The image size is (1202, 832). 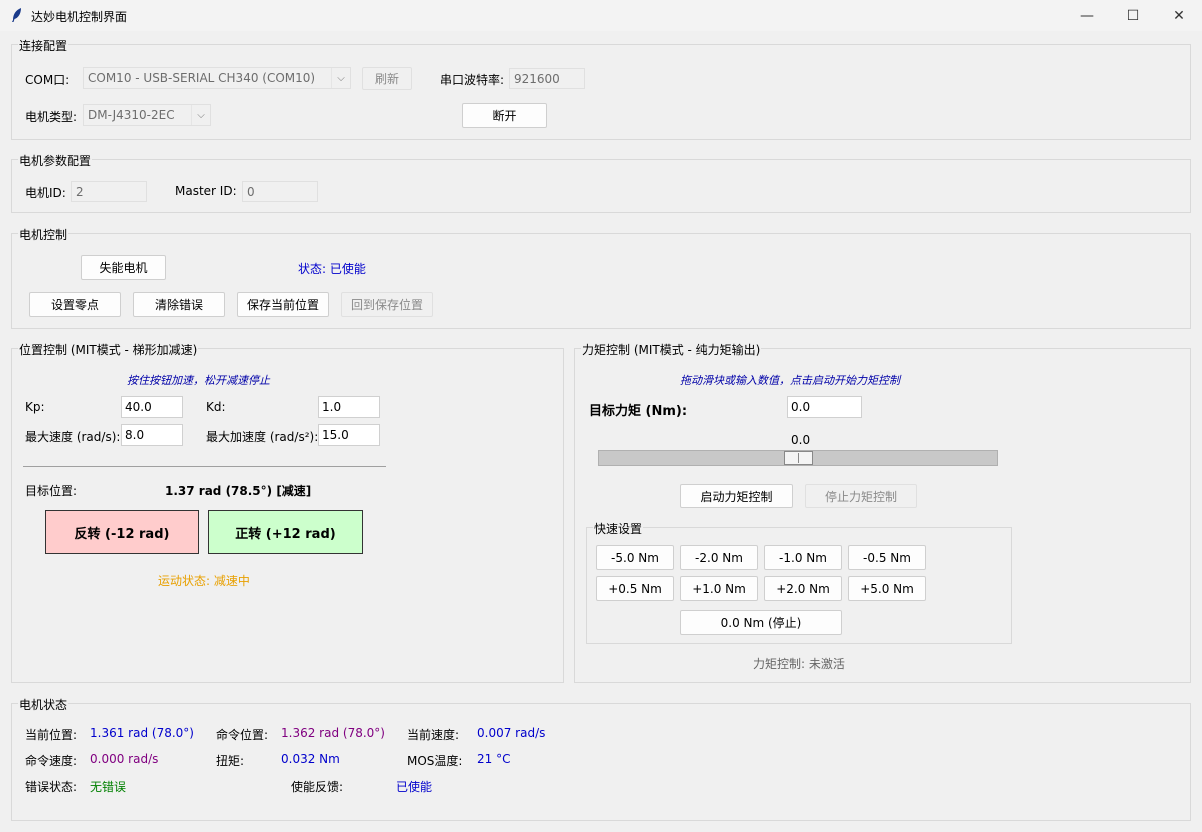 What do you see at coordinates (122, 532) in the screenshot?
I see `reverse-button: 反转 (-12 rad)` at bounding box center [122, 532].